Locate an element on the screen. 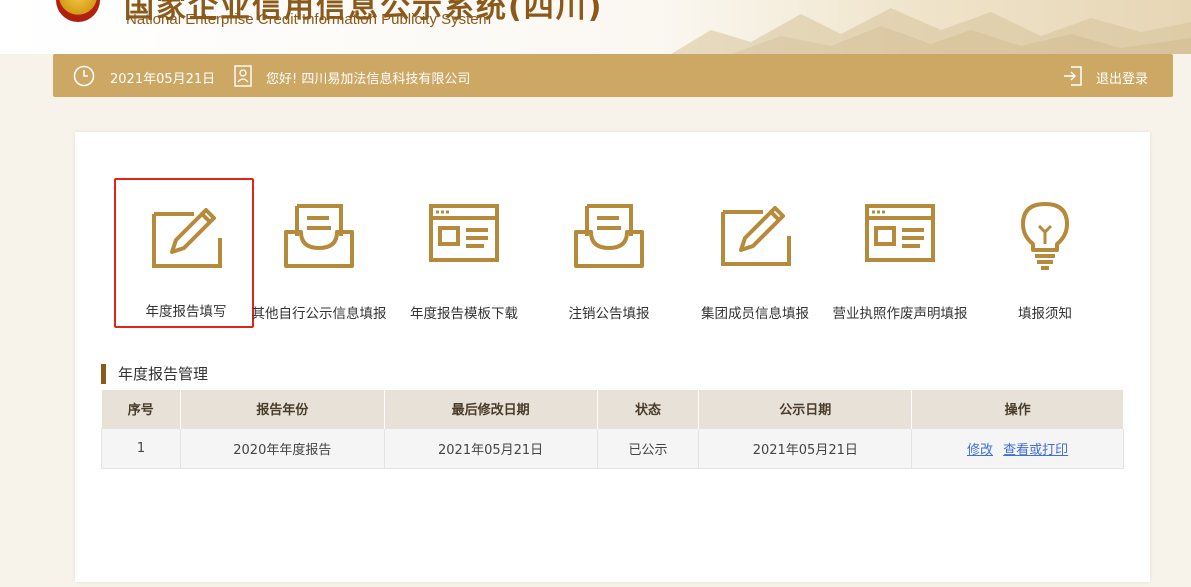 Image resolution: width=1191 pixels, height=587 pixels. column-header: 最后修改日期 is located at coordinates (491, 409).